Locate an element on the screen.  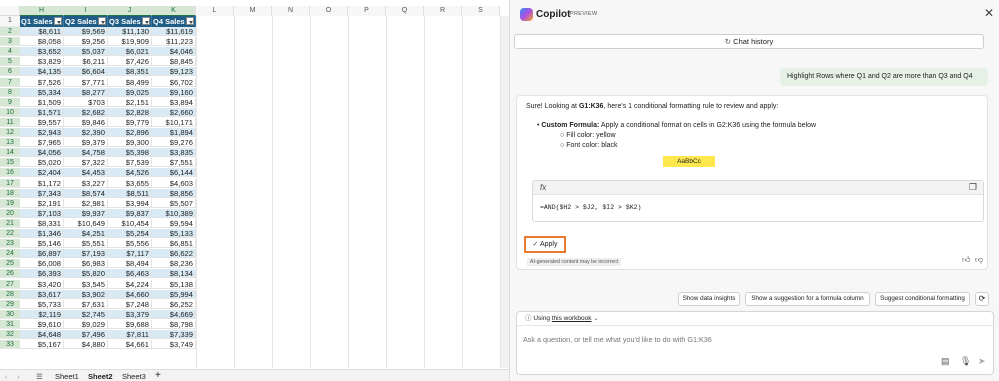
table-cell: $703 is located at coordinates (86, 102).